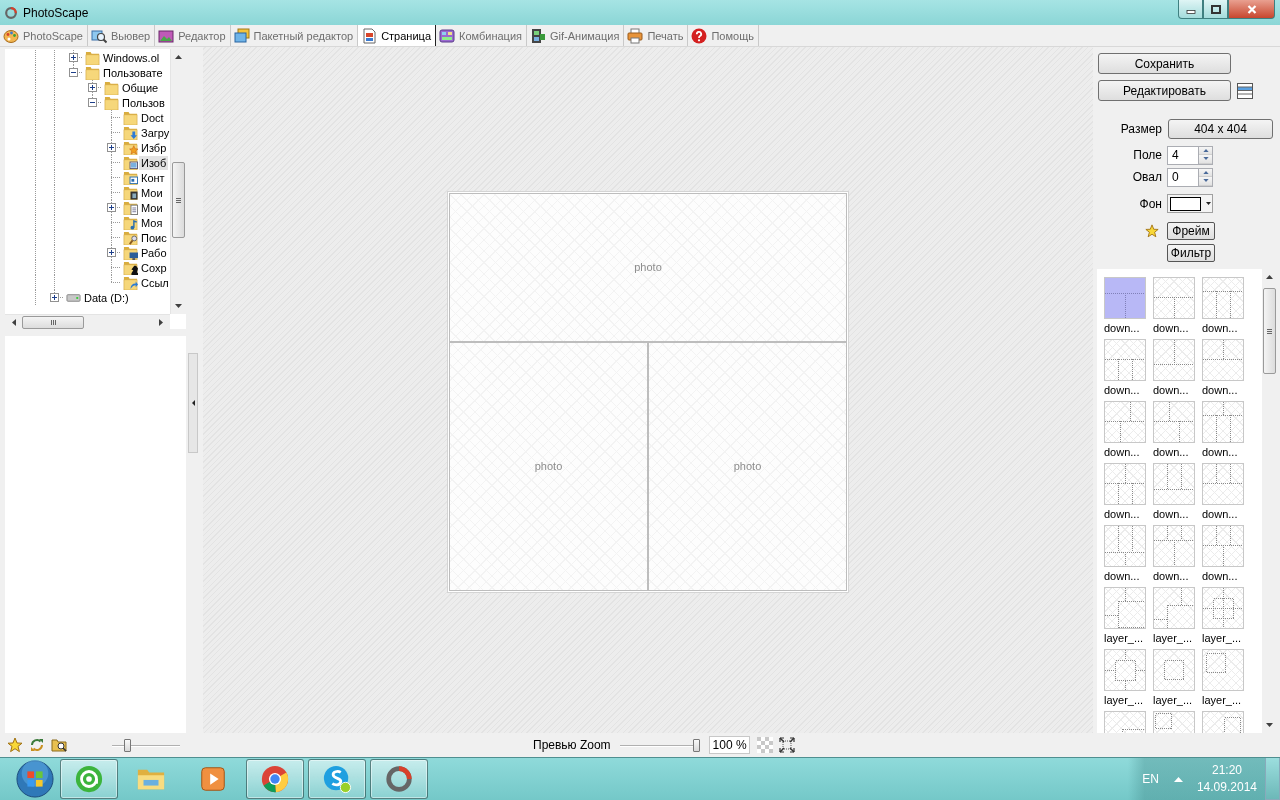 Image resolution: width=1280 pixels, height=800 pixels. What do you see at coordinates (106, 297) in the screenshot?
I see `folder-item: Data (D:)` at bounding box center [106, 297].